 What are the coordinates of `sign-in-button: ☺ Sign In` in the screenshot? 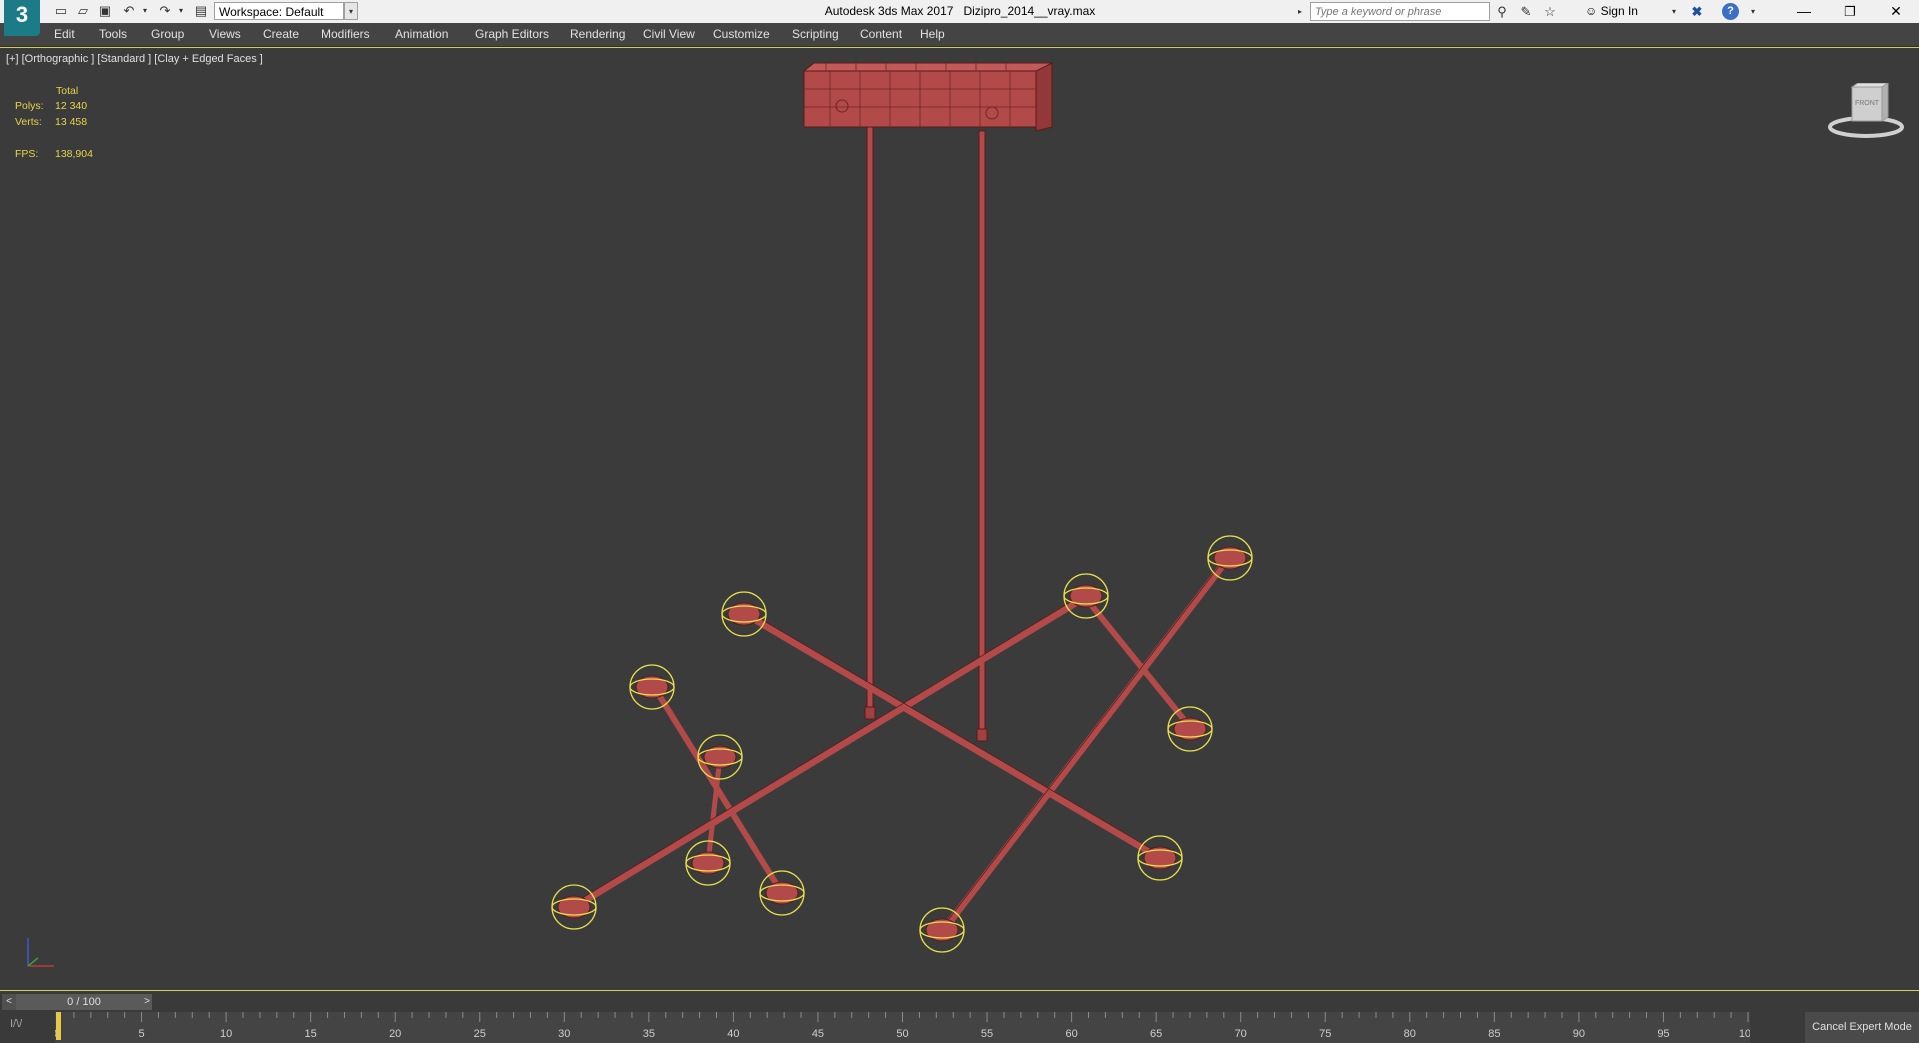 It's located at (1611, 11).